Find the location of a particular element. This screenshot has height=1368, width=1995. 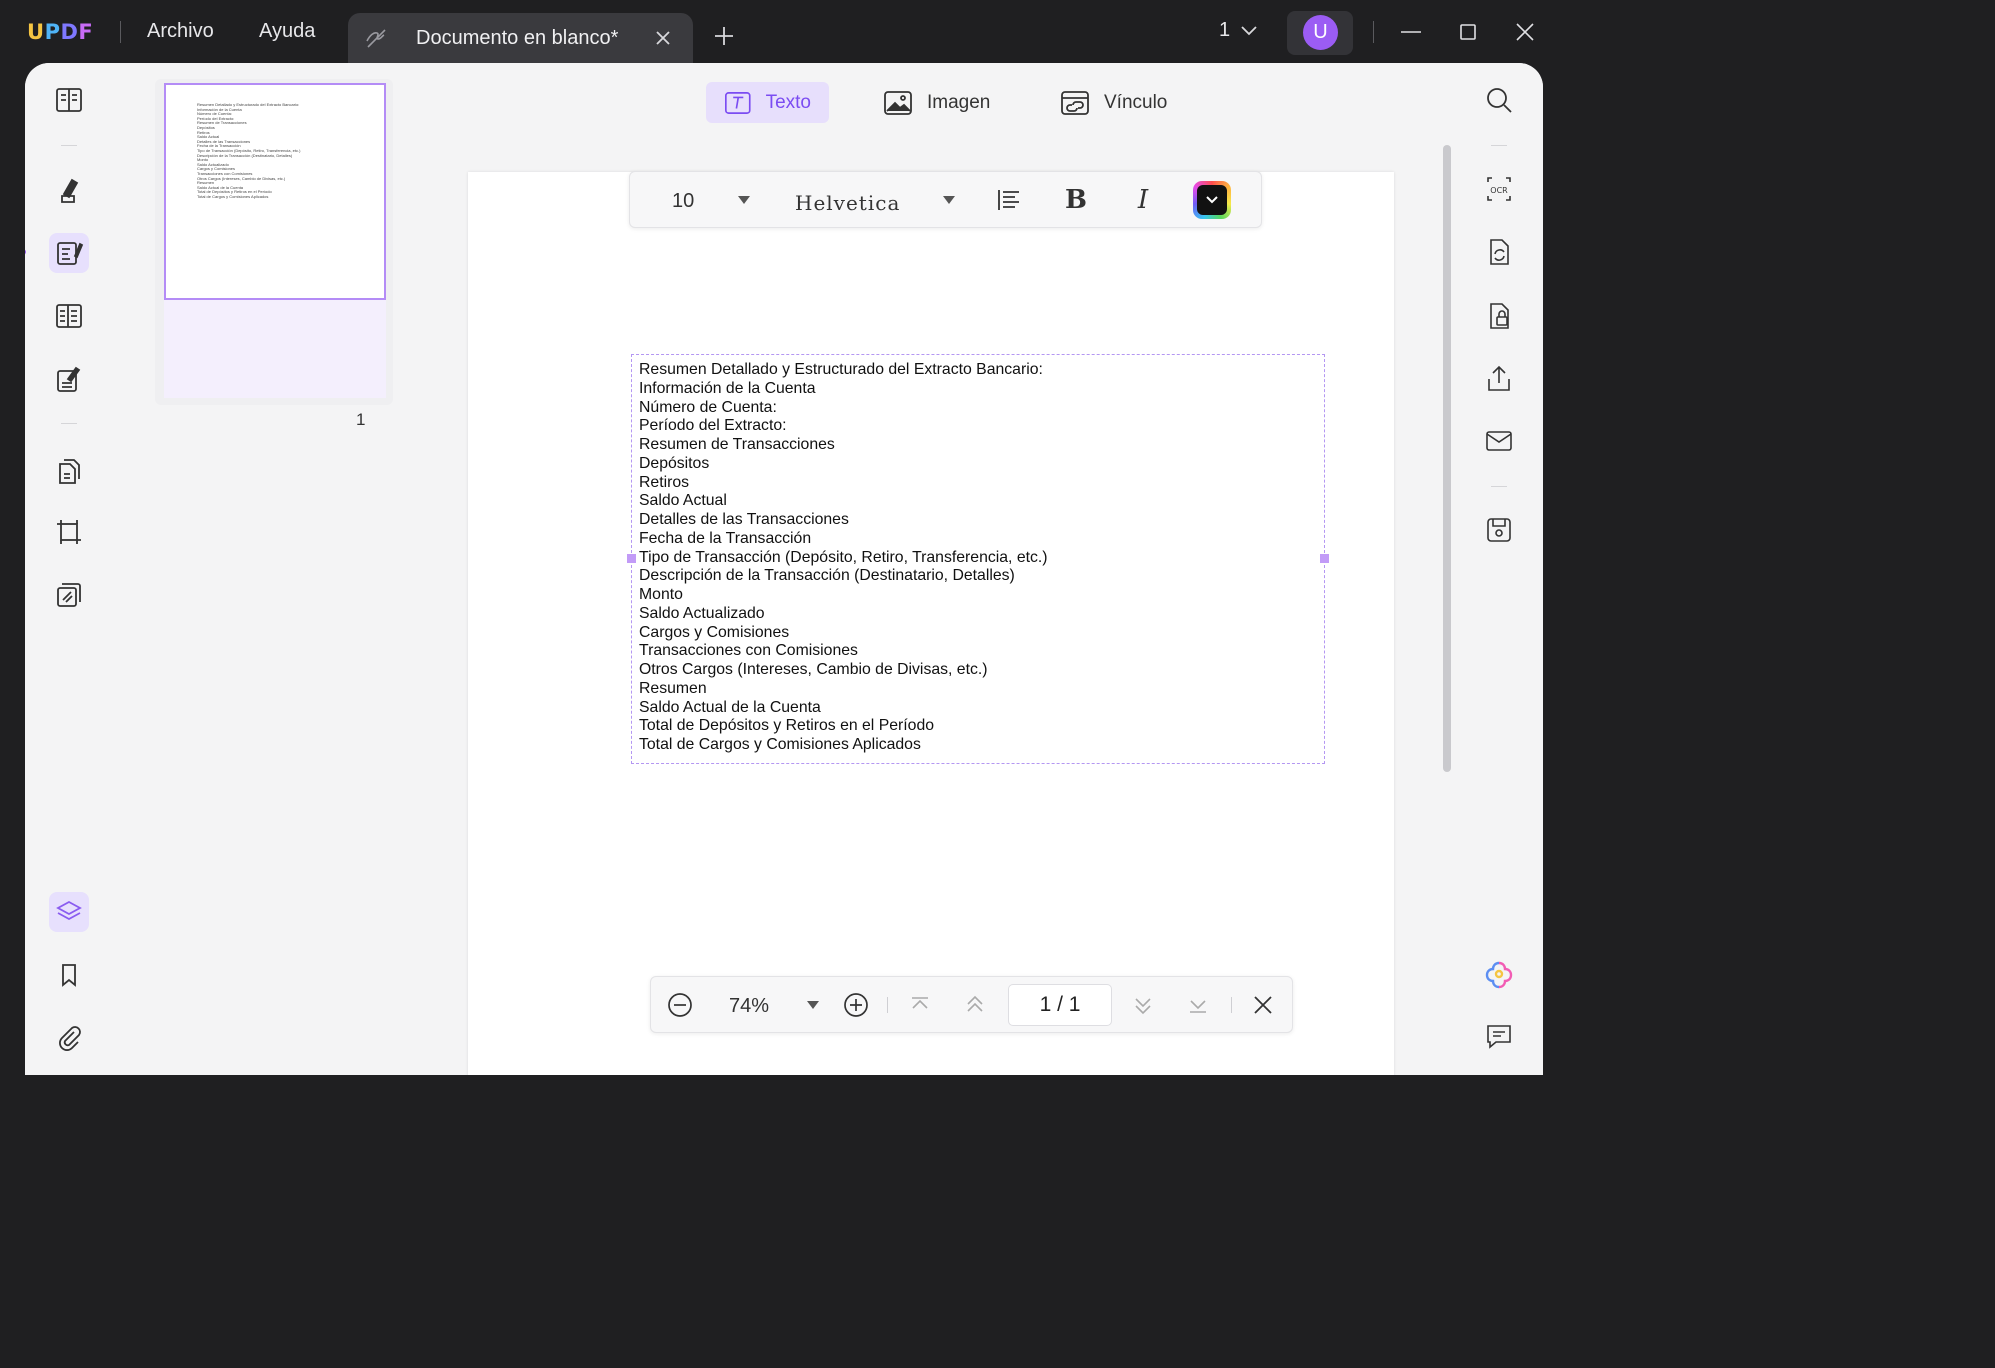

page-selector: 1 is located at coordinates (1224, 30).